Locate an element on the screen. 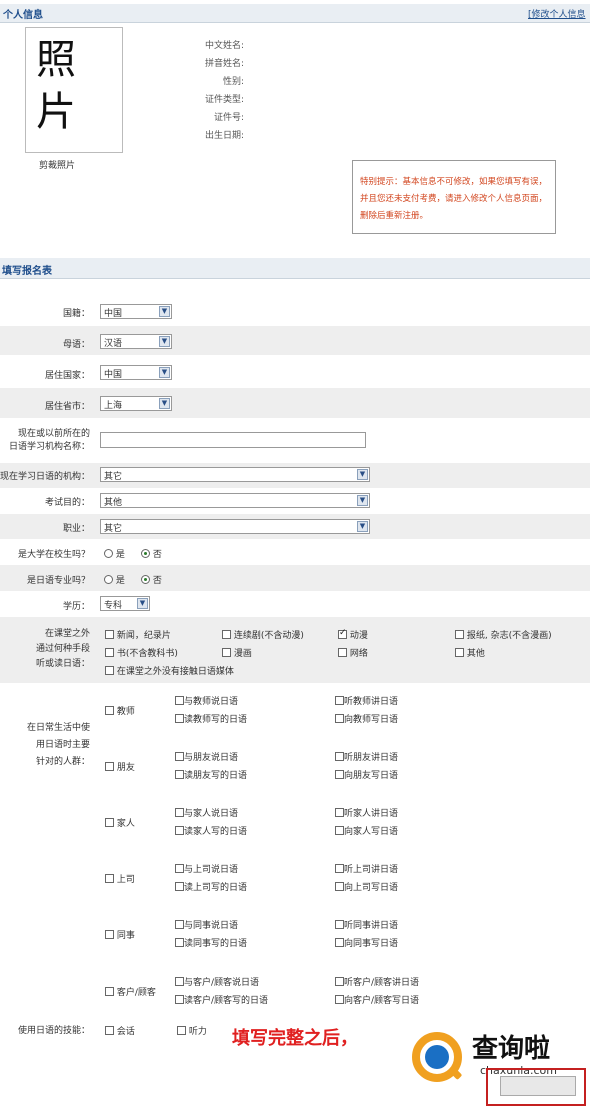 The image size is (590, 1111). target-option: 与上司说日语 is located at coordinates (206, 868).